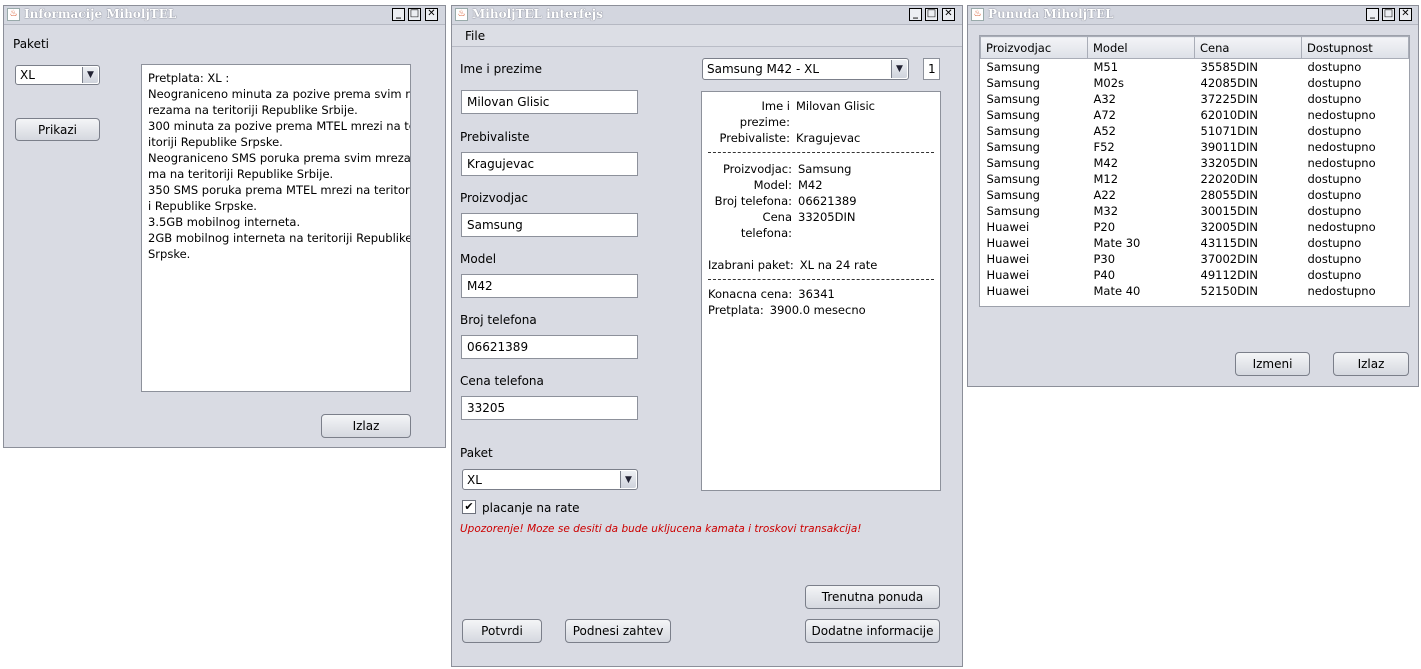  Describe the element at coordinates (1355, 47) in the screenshot. I see `column-header: Dostupnost` at that location.